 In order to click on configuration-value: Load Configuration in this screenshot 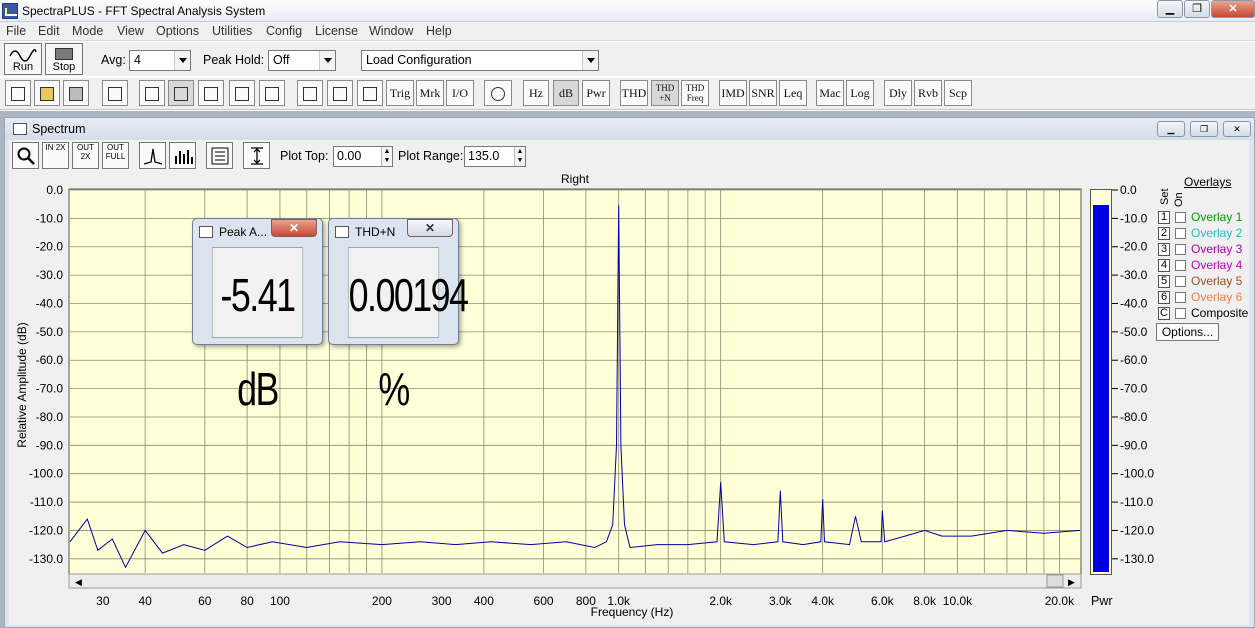, I will do `click(419, 60)`.